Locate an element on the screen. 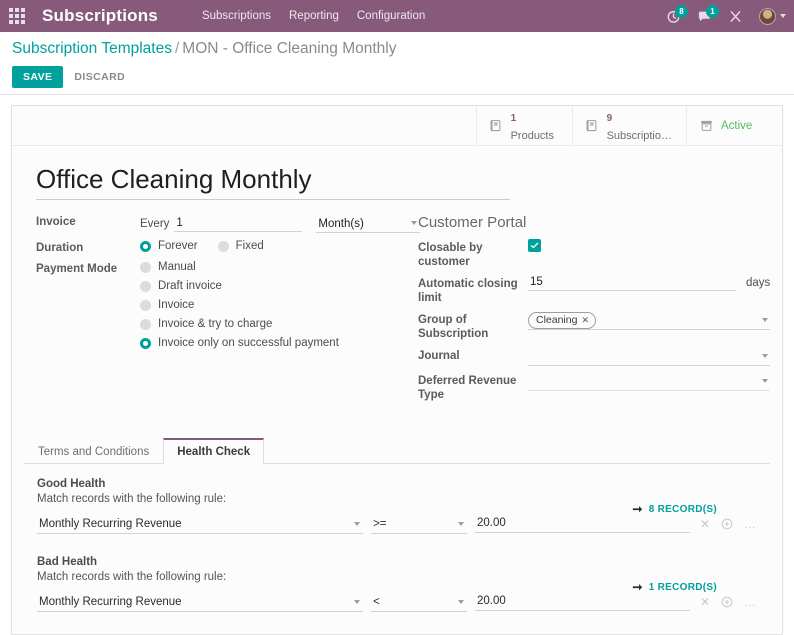 This screenshot has height=635, width=794. good-health-title: Good Health is located at coordinates (71, 484).